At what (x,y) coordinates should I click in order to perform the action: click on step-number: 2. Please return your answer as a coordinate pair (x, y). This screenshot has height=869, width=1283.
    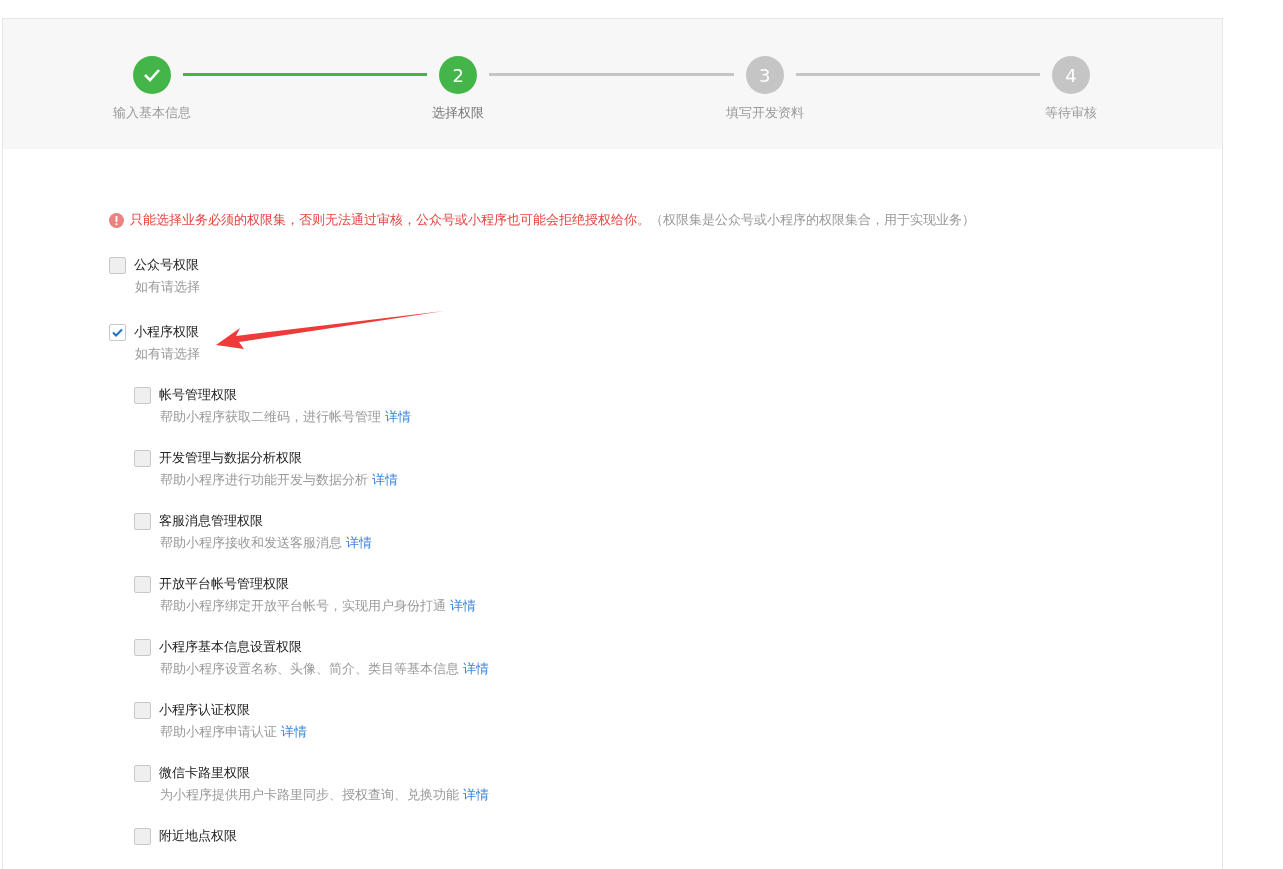
    Looking at the image, I should click on (458, 75).